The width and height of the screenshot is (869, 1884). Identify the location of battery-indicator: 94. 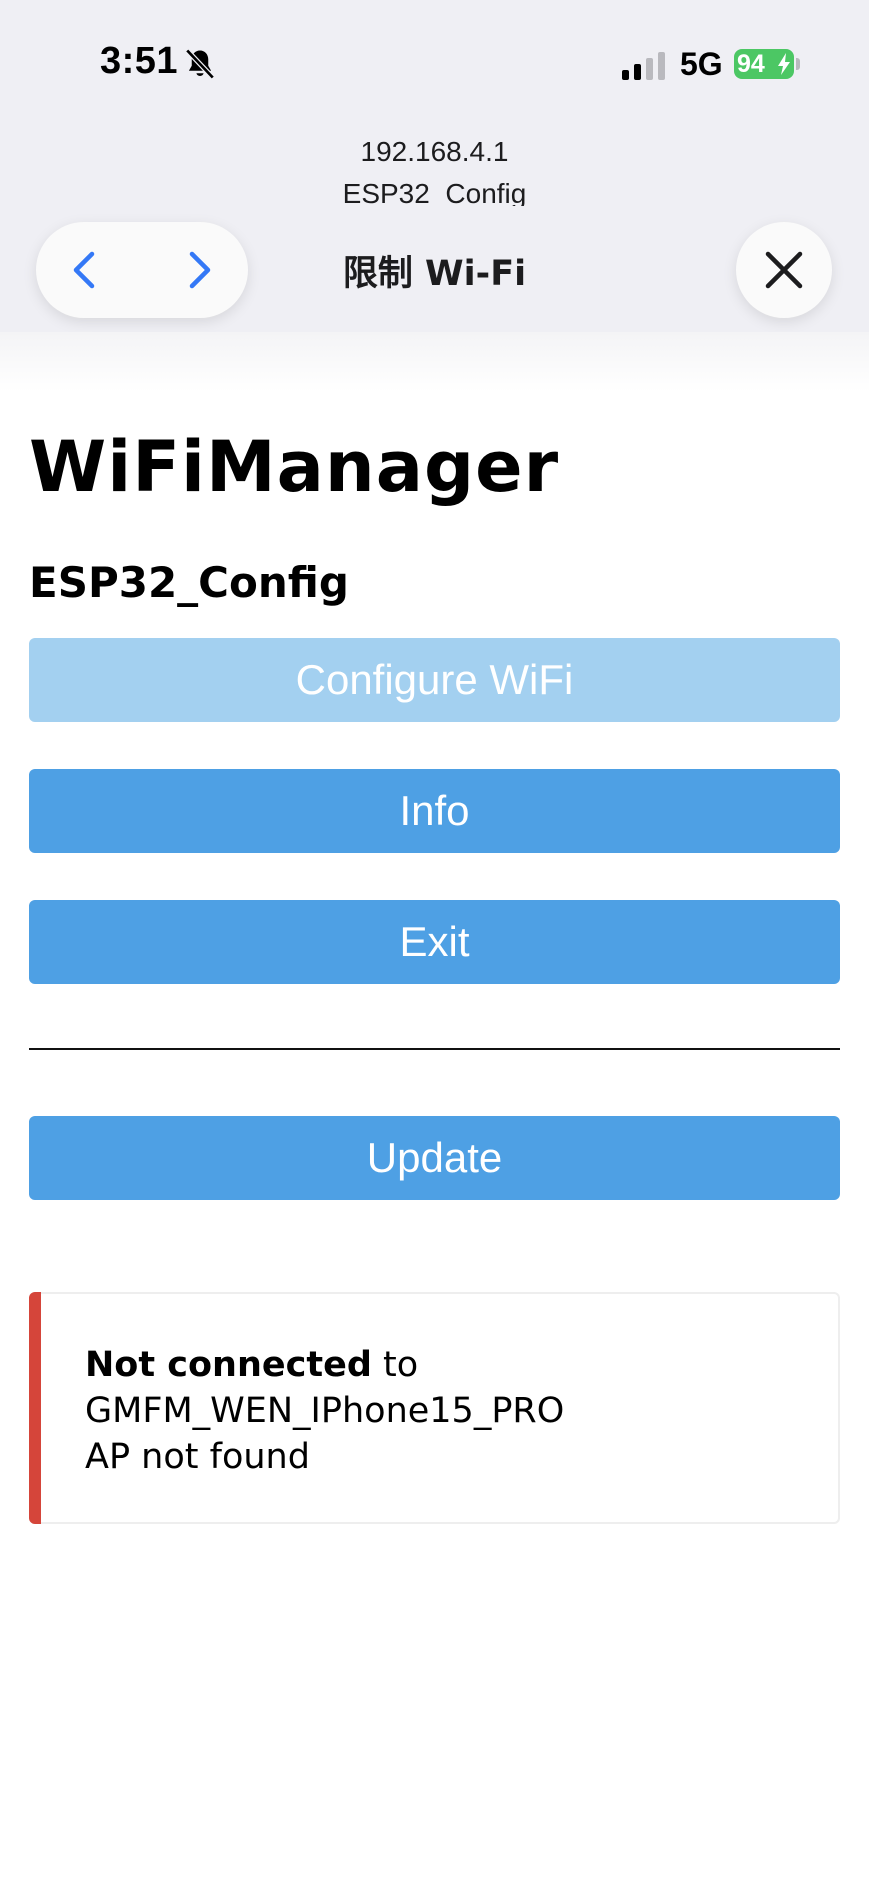
(764, 64).